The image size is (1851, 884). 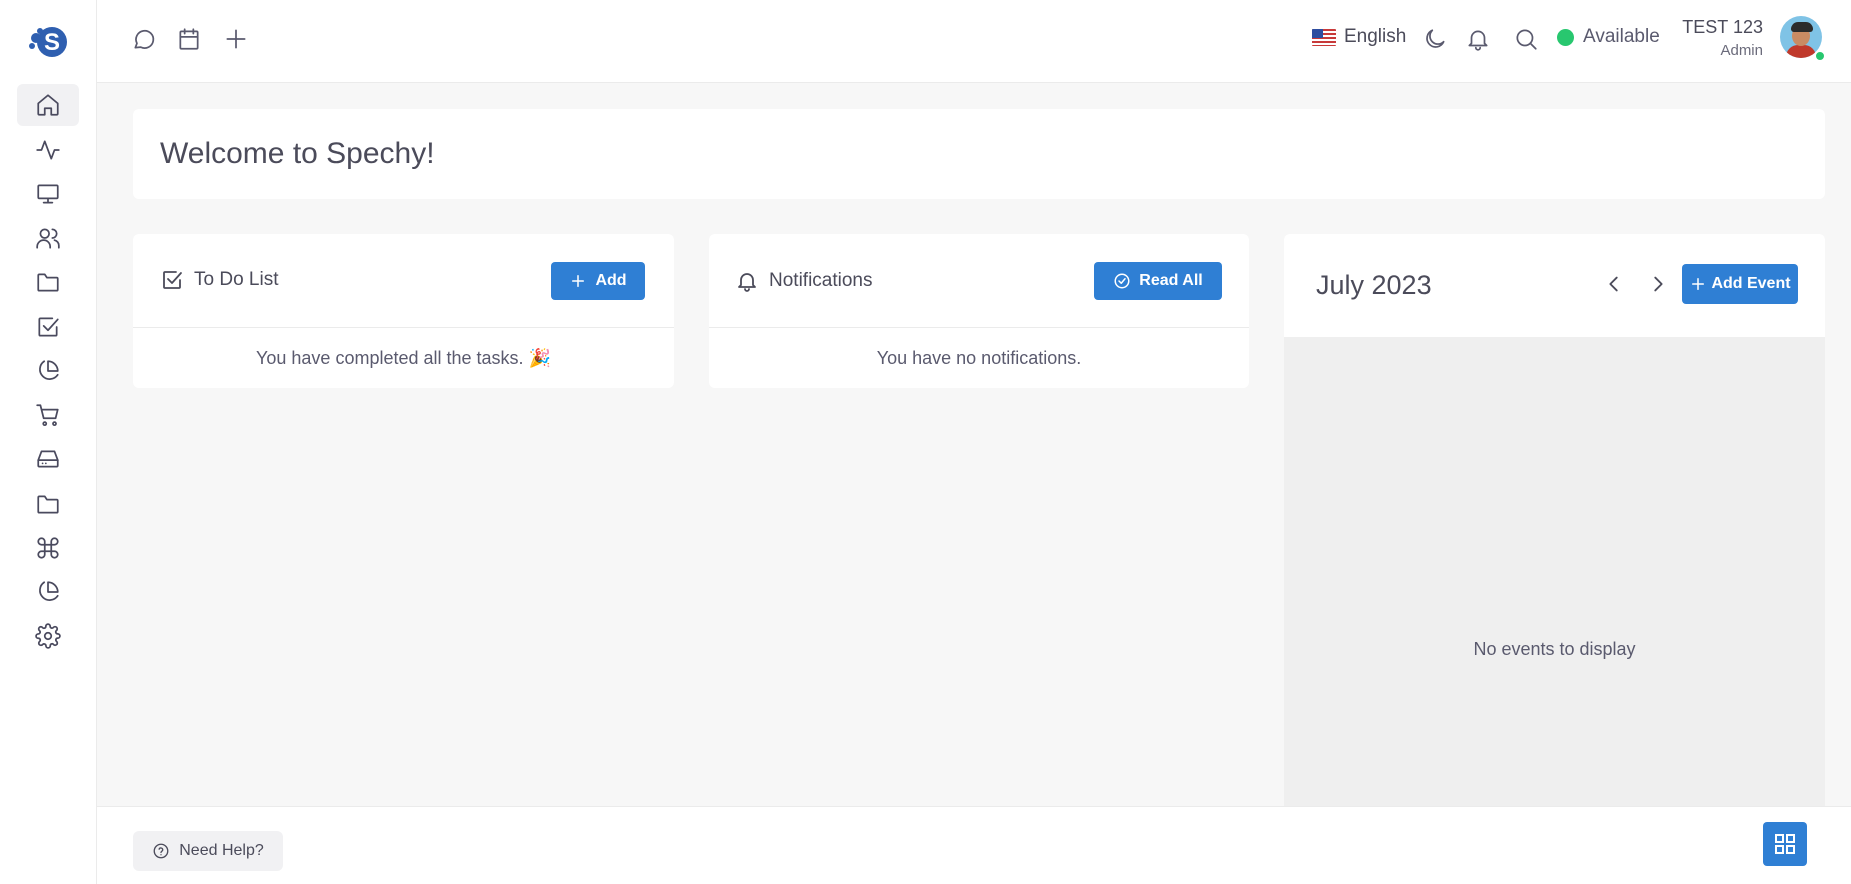 I want to click on todo-title: To Do List, so click(x=219, y=280).